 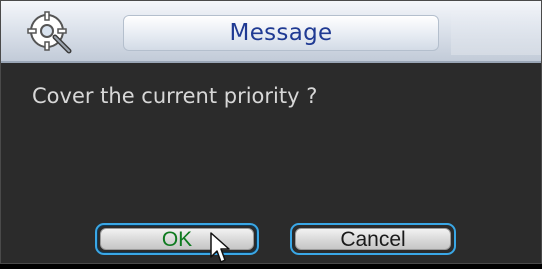 I want to click on settings-gear-icon, so click(x=49, y=31).